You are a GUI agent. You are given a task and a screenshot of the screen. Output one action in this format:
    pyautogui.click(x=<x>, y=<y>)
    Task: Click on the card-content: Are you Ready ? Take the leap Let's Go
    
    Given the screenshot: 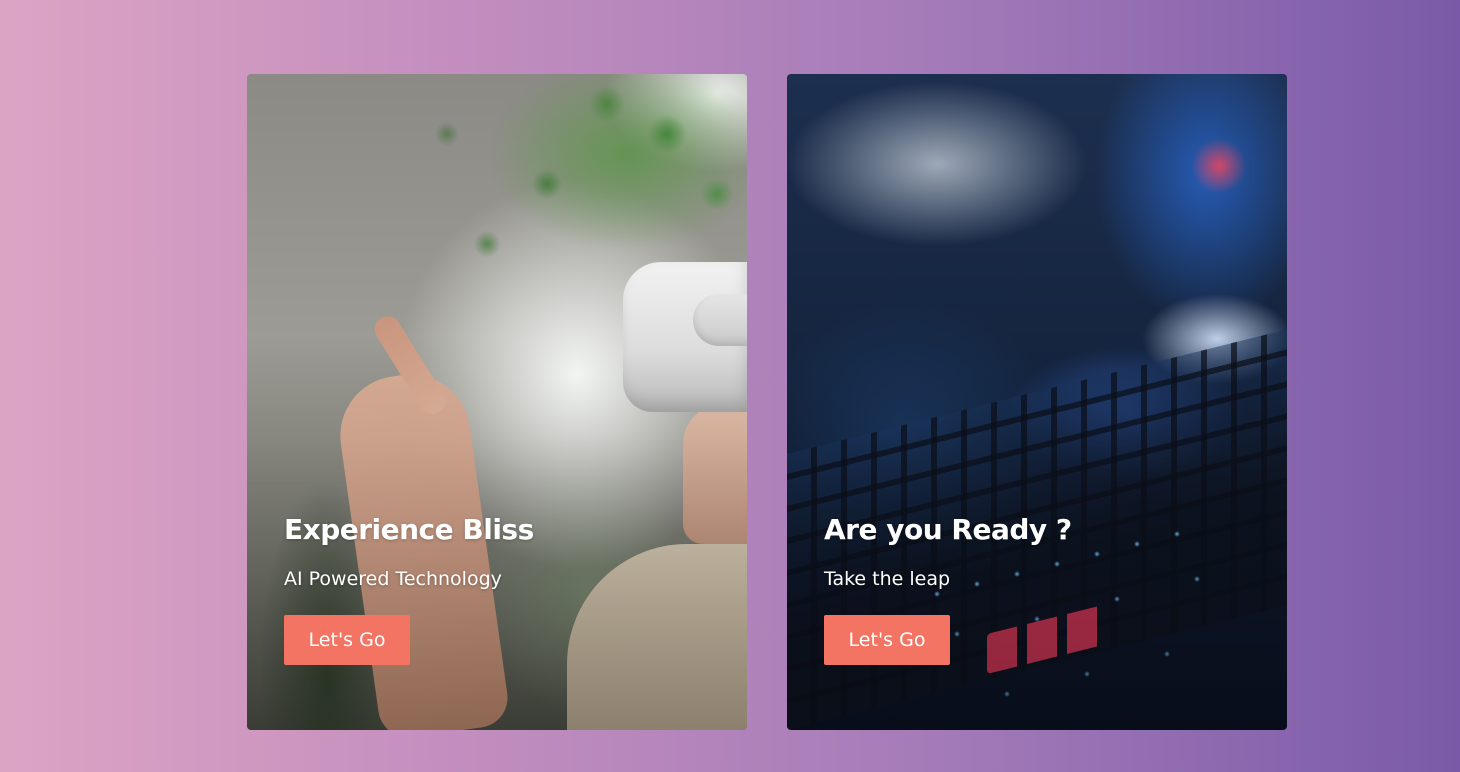 What is the action you would take?
    pyautogui.click(x=1037, y=587)
    